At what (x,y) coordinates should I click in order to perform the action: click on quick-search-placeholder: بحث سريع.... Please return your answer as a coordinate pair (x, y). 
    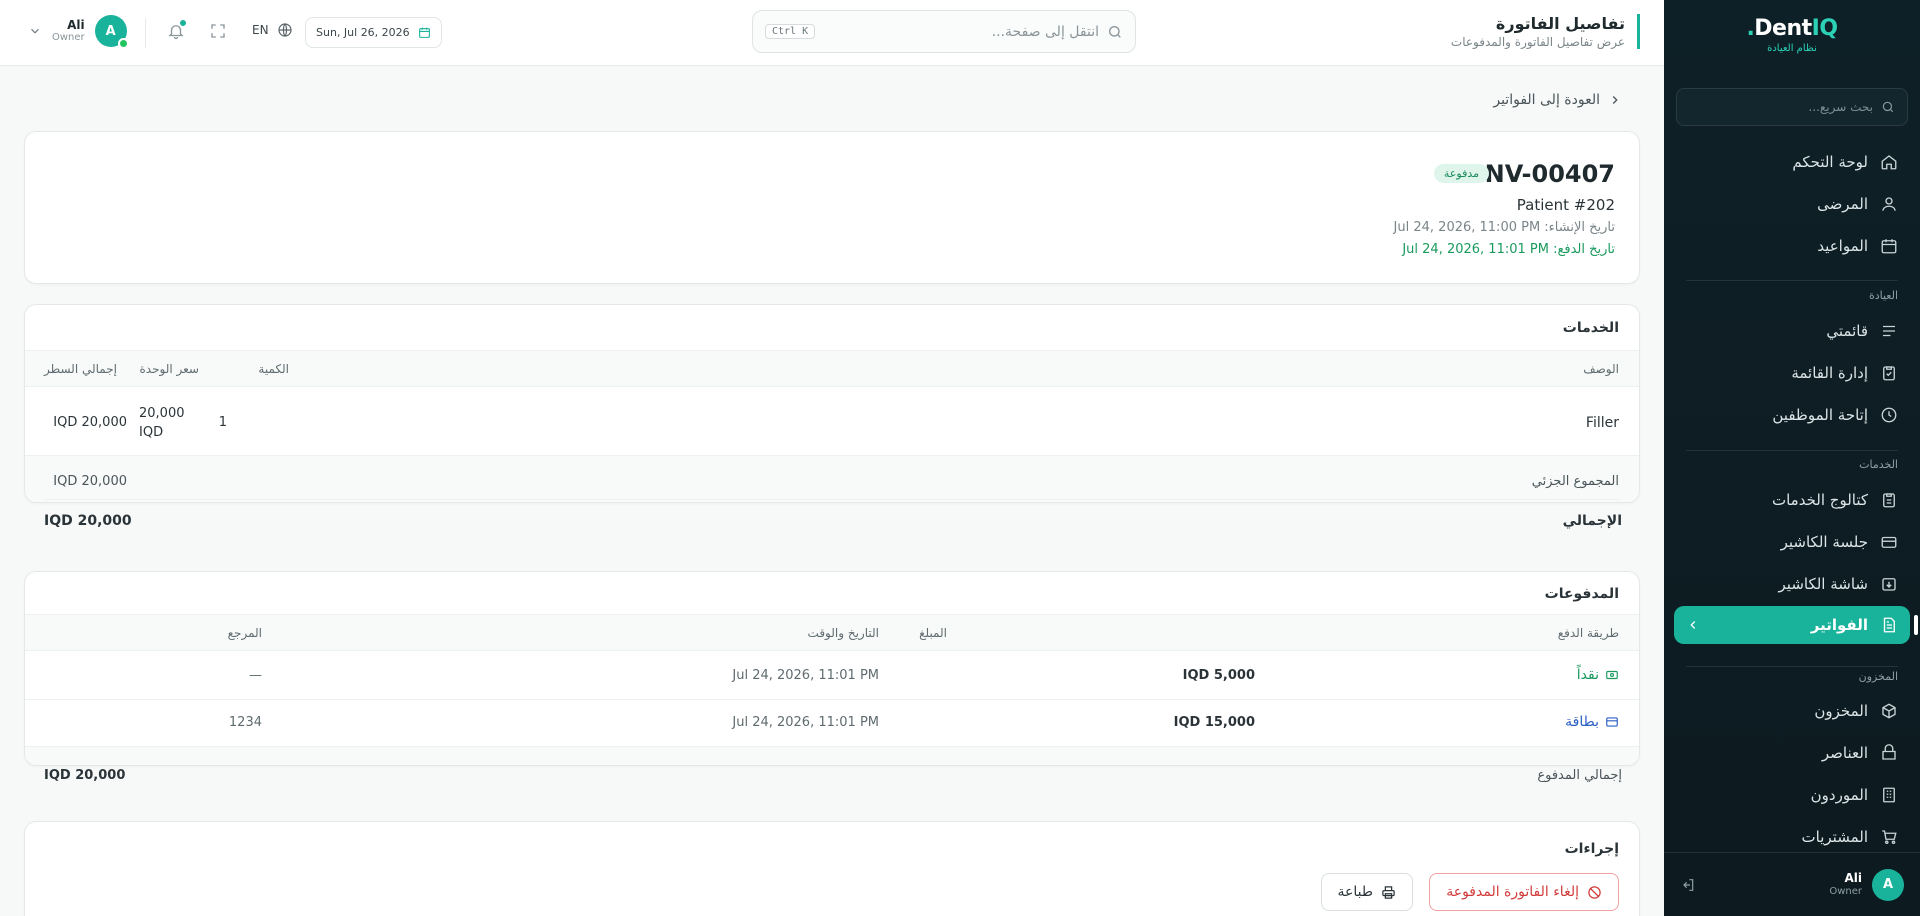
    Looking at the image, I should click on (1840, 107).